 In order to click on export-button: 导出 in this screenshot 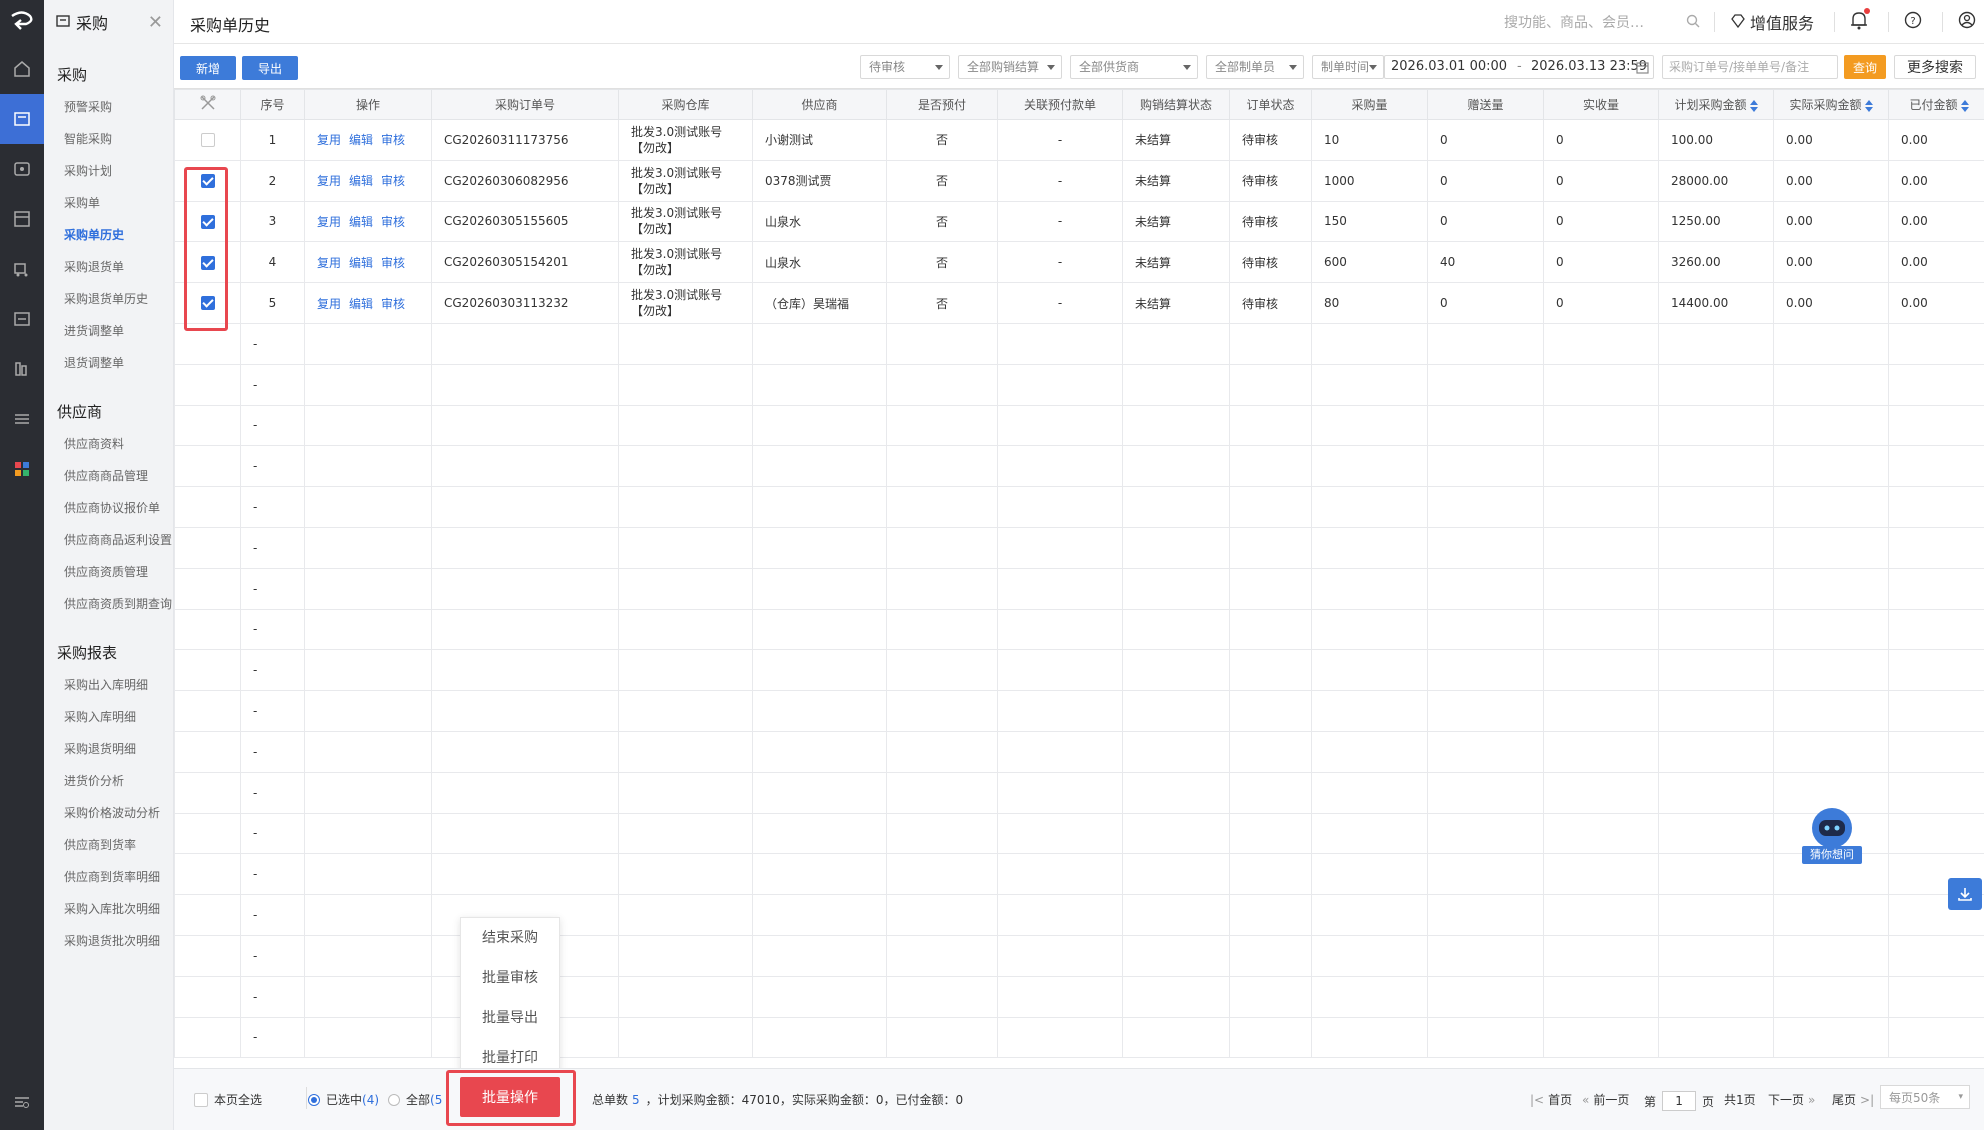, I will do `click(270, 68)`.